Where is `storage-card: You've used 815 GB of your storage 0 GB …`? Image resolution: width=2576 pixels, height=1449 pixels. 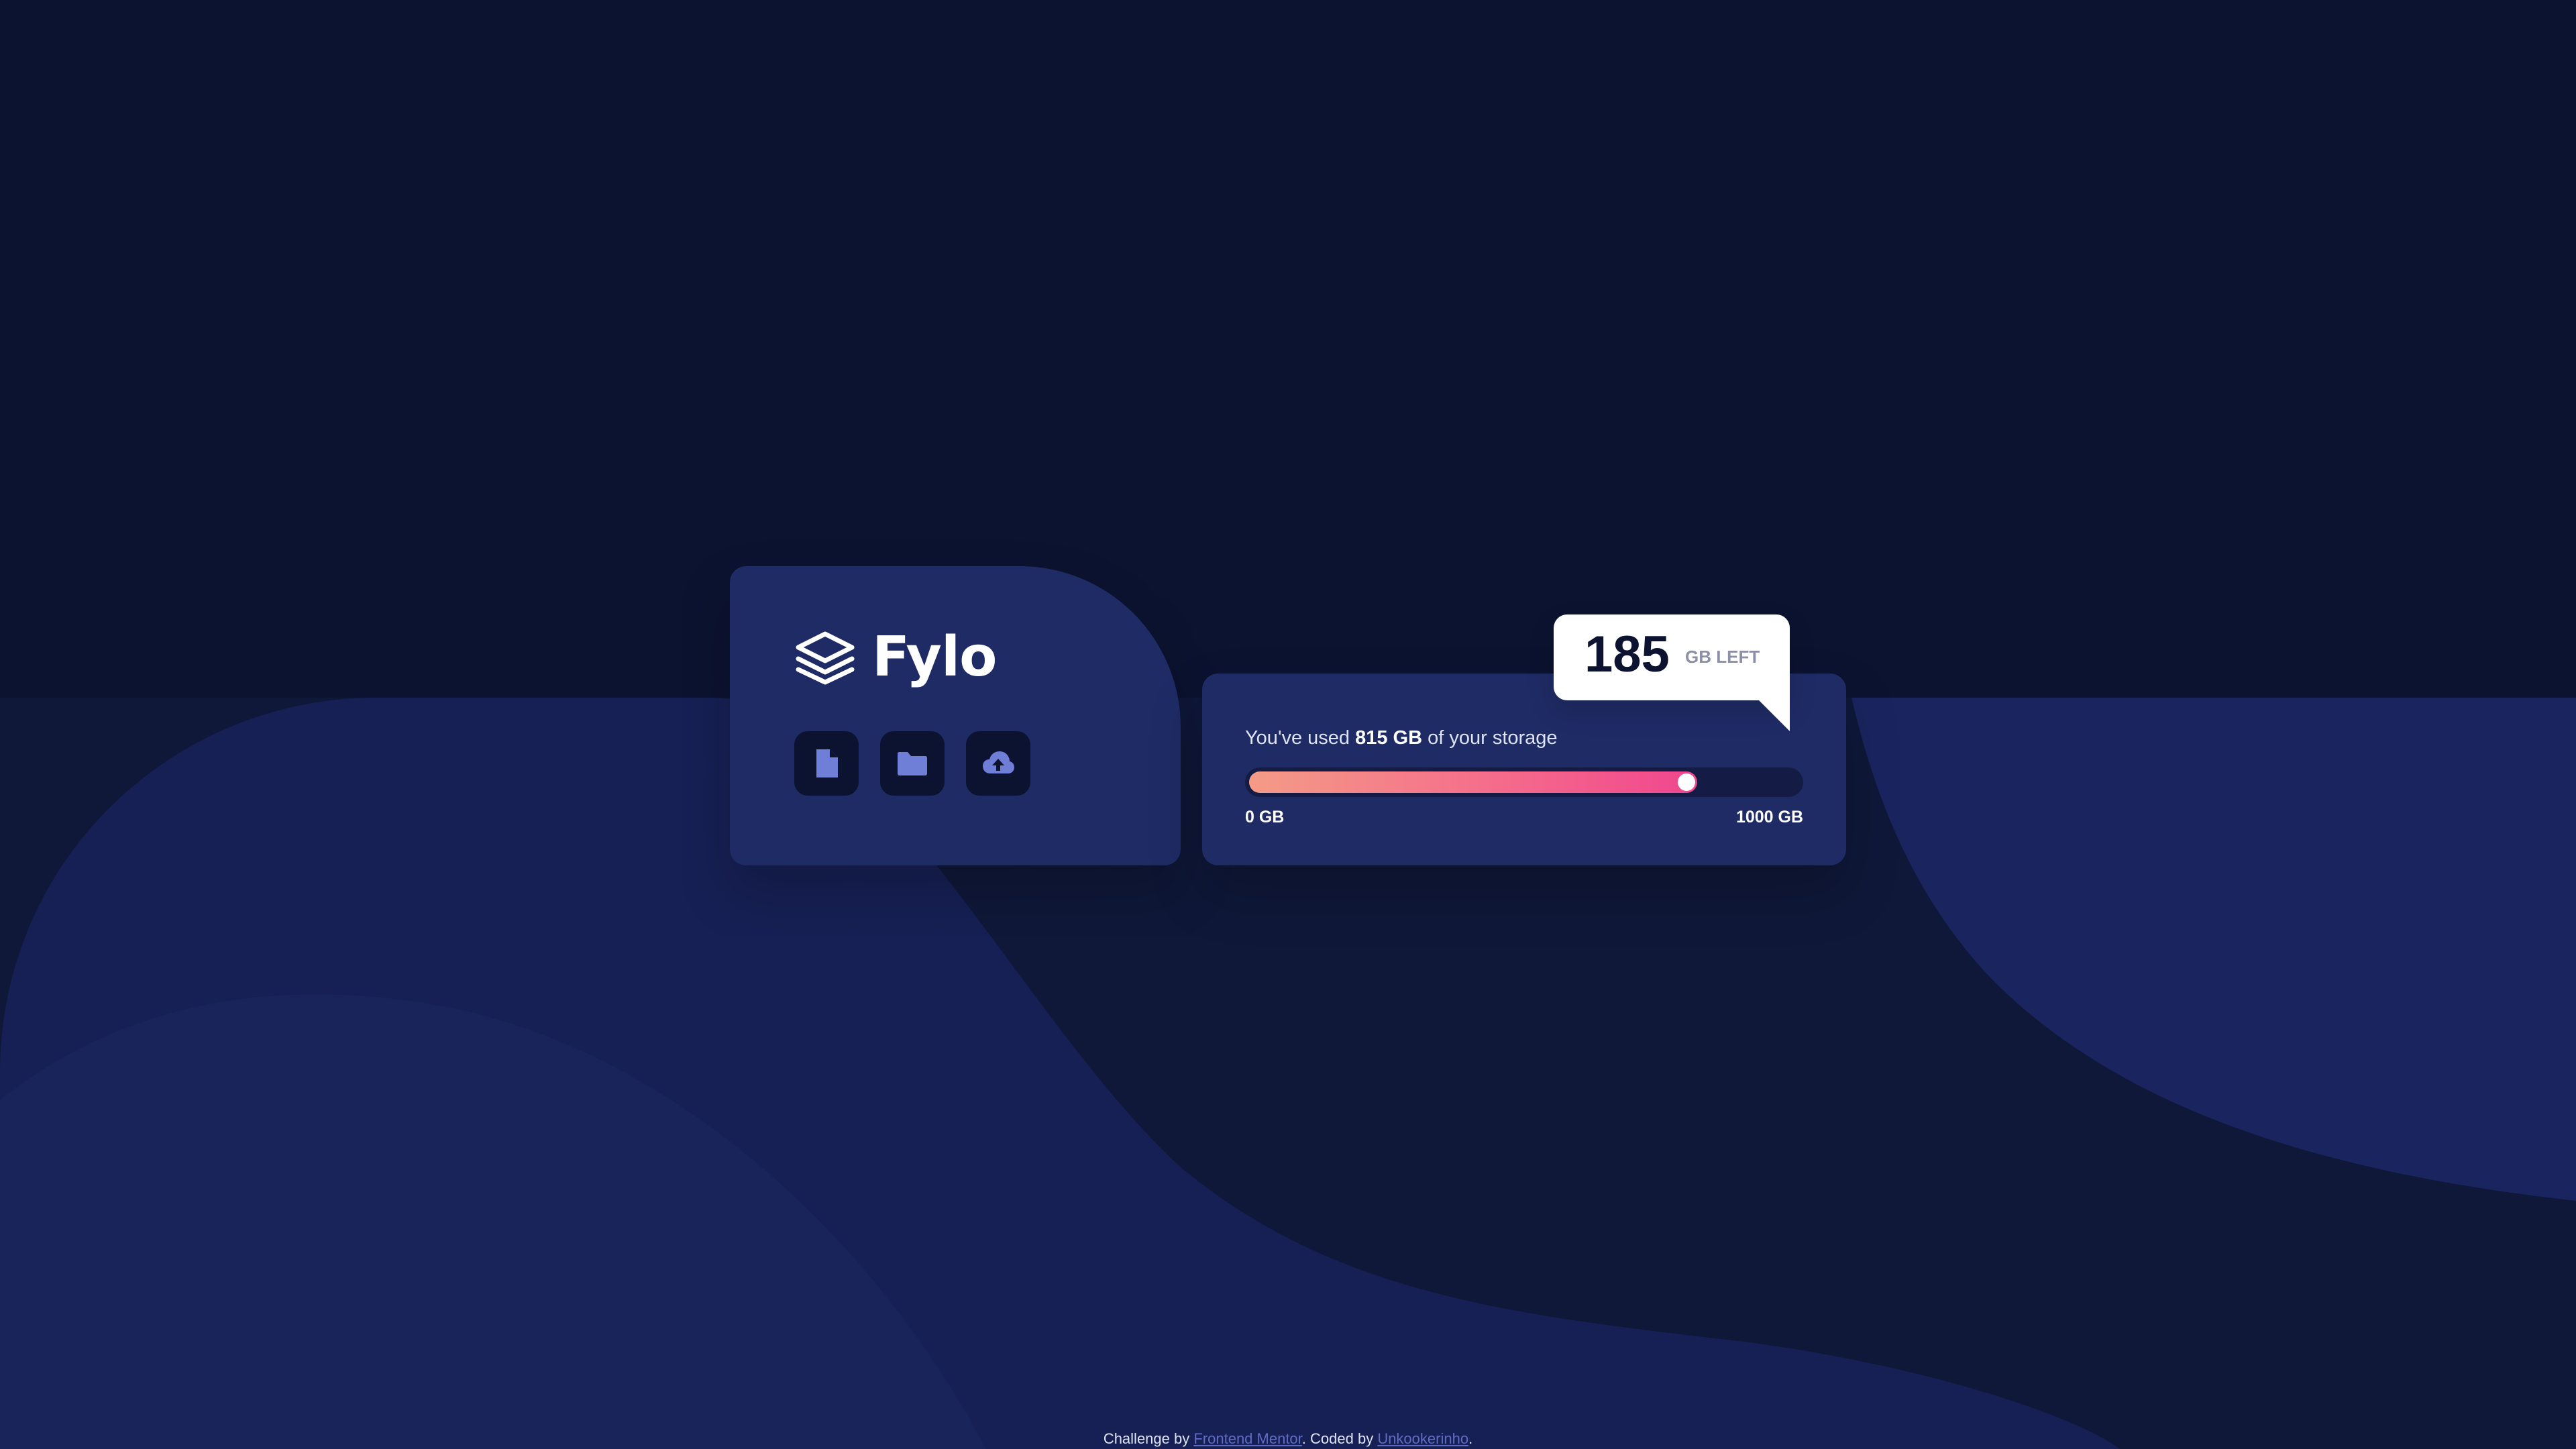
storage-card: You've used 815 GB of your storage 0 GB … is located at coordinates (1524, 769).